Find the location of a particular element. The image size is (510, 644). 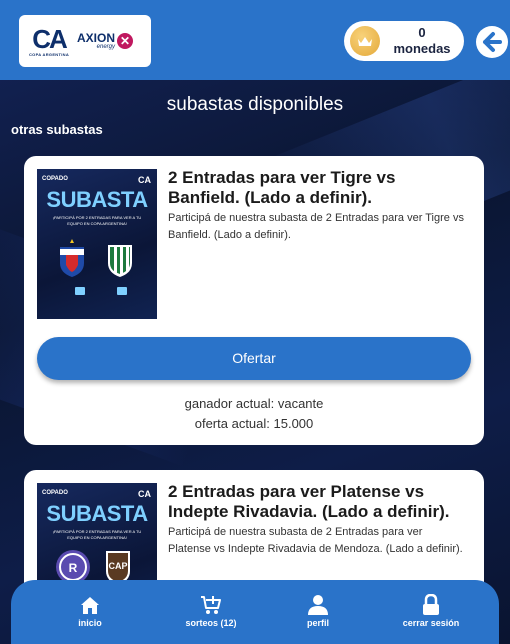

nav-item-label: perfil is located at coordinates (317, 623).